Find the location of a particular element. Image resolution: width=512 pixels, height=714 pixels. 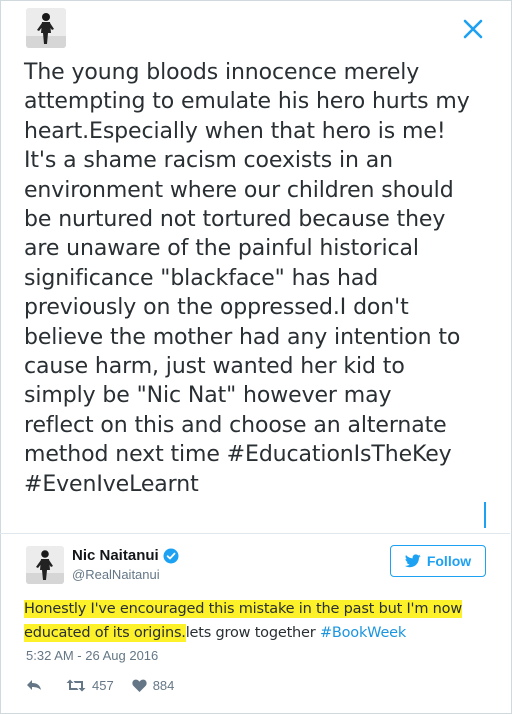

author-name-row: Nic Naitanui is located at coordinates (125, 555).